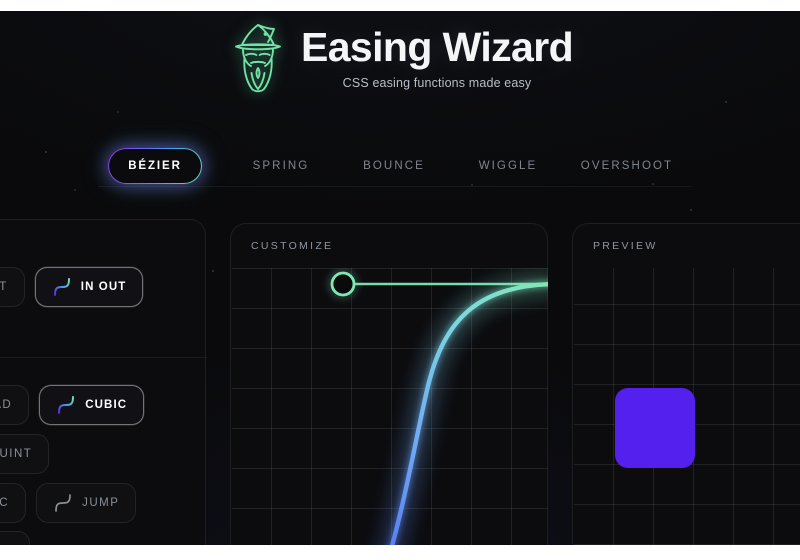 The image size is (800, 560). What do you see at coordinates (6, 405) in the screenshot?
I see `function-button-quad-label: QUAD` at bounding box center [6, 405].